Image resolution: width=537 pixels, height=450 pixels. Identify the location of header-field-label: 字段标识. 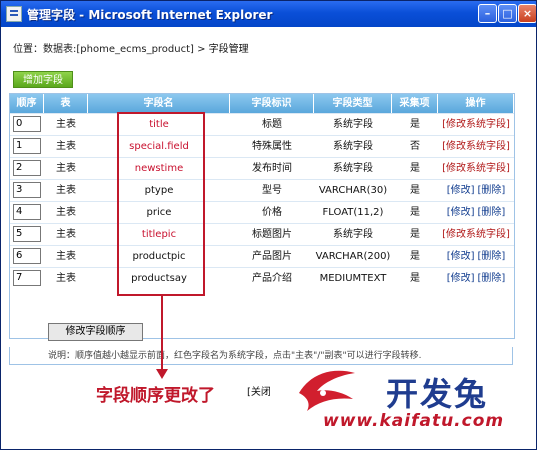
(272, 103).